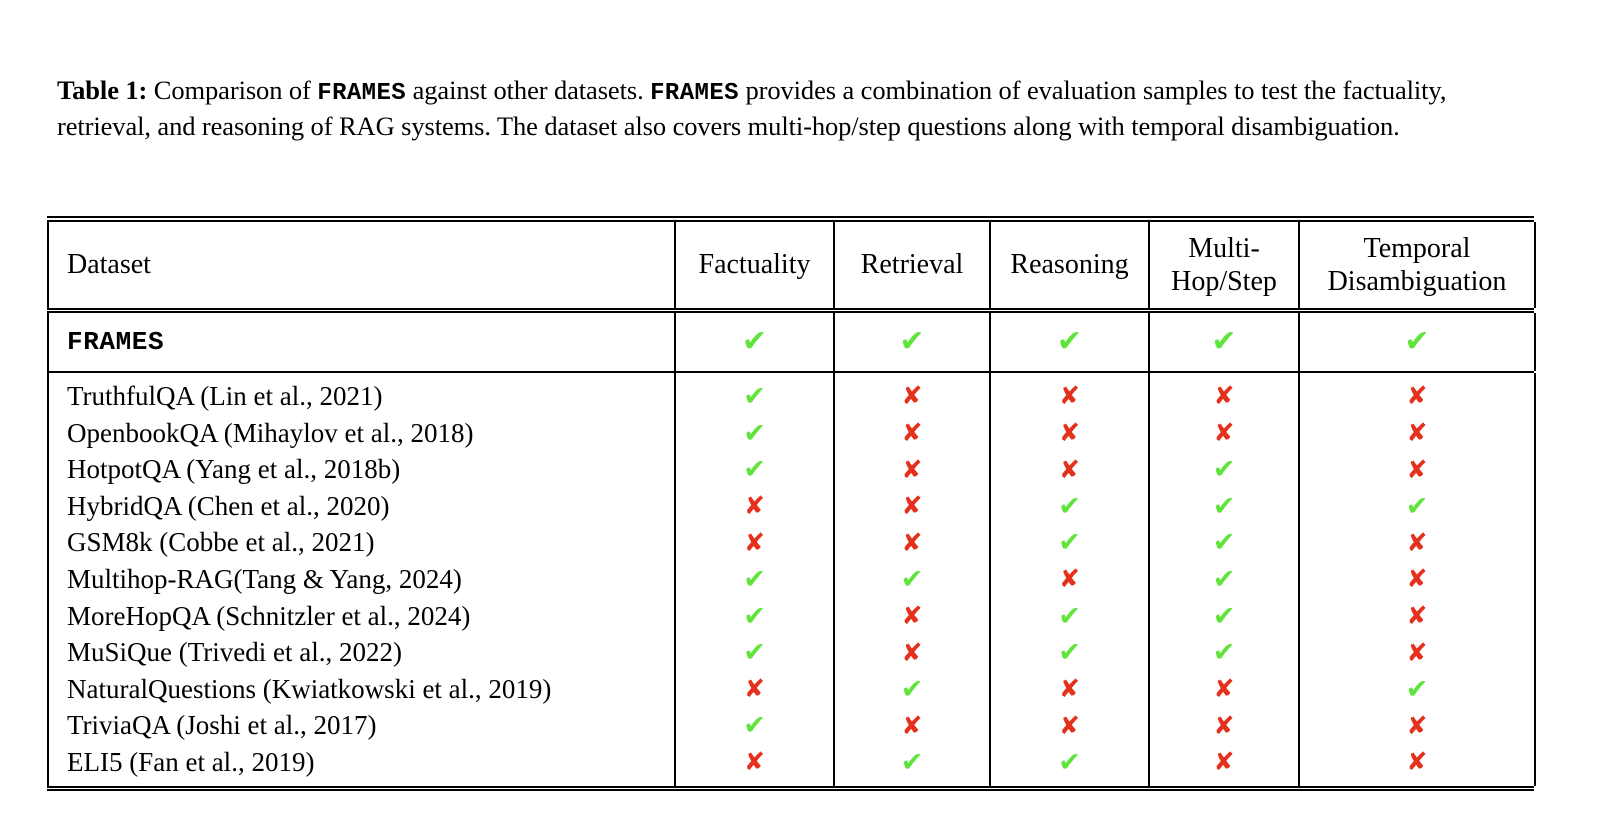  I want to click on column-header-reasoning-label: Reasoning, so click(1069, 265).